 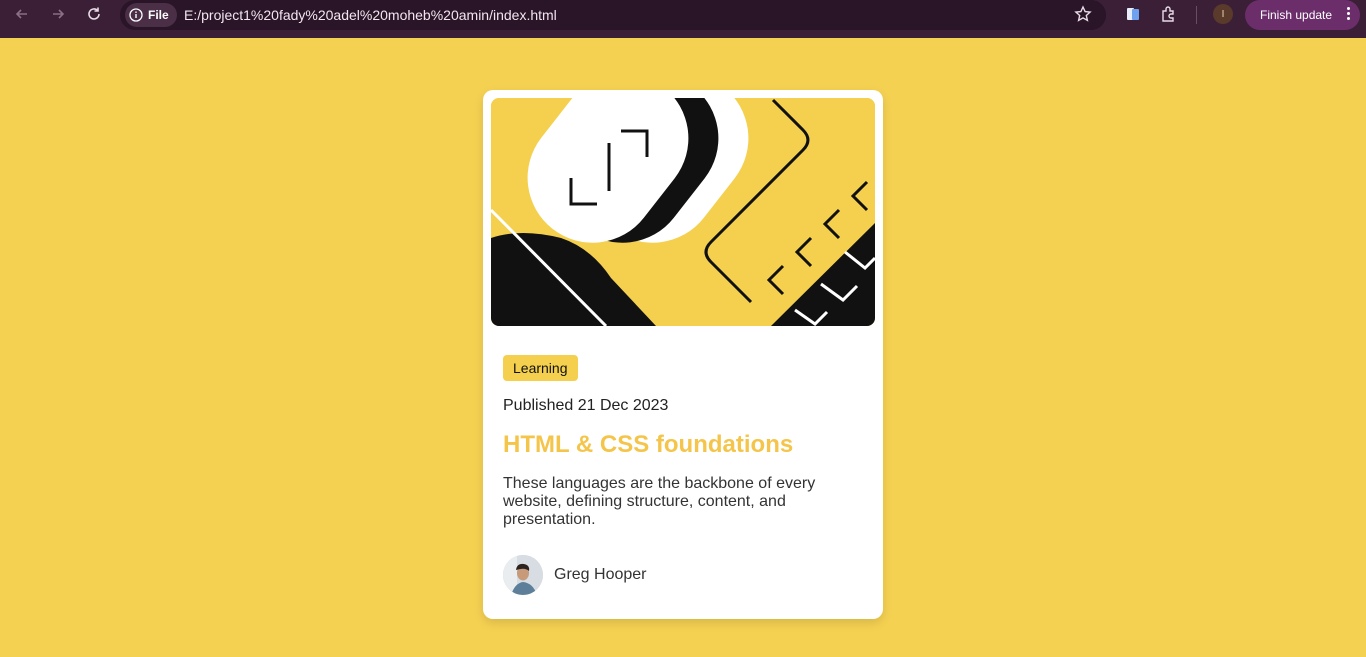 I want to click on card-title: HTML & CSS foundations, so click(x=648, y=445).